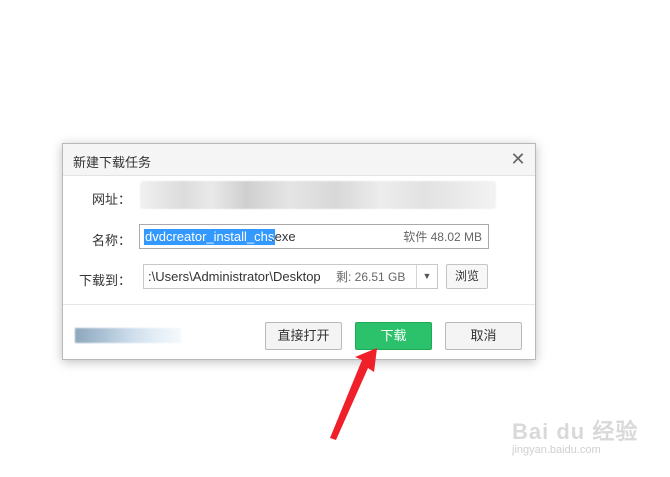 This screenshot has height=477, width=670. I want to click on watermark-brand: Bai du 经验, so click(575, 431).